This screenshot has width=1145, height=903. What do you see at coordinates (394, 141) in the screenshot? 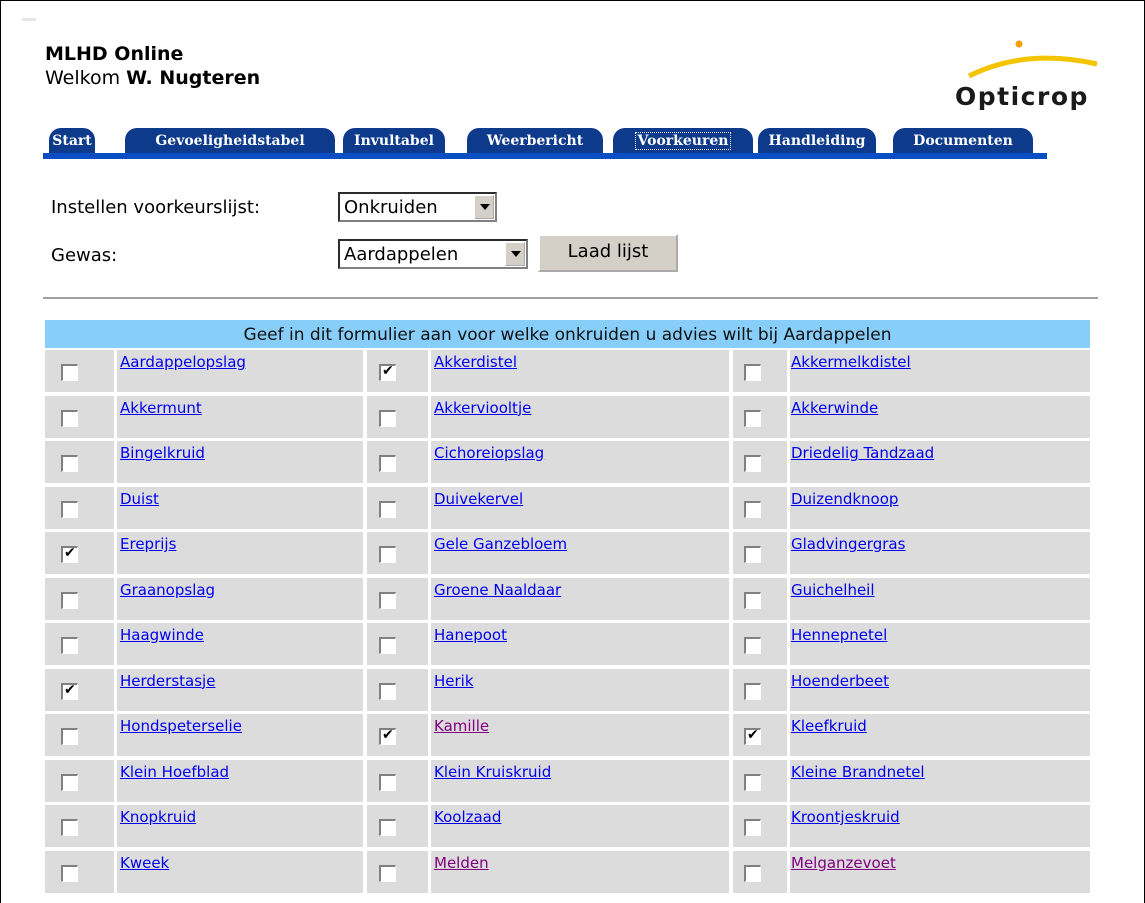
I see `tab-invultabel: Invultabel` at bounding box center [394, 141].